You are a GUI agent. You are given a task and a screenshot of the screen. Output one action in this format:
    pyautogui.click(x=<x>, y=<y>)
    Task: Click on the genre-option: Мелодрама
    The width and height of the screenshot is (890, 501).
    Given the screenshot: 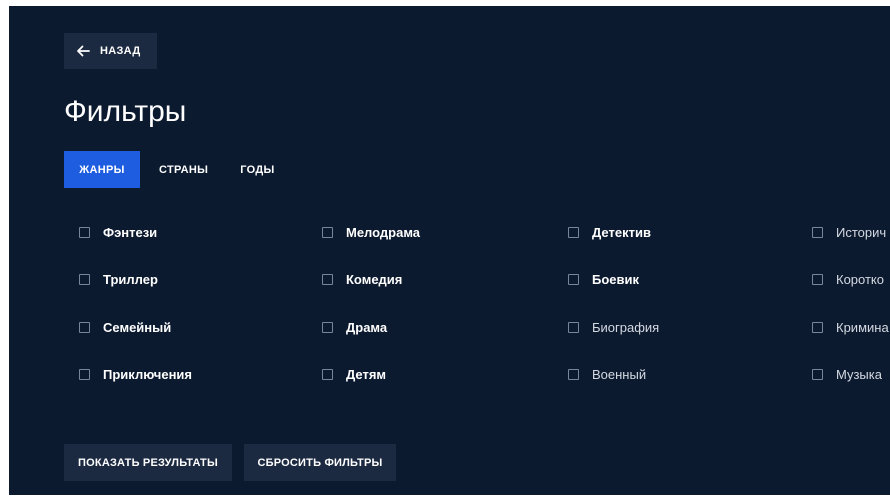 What is the action you would take?
    pyautogui.click(x=371, y=232)
    